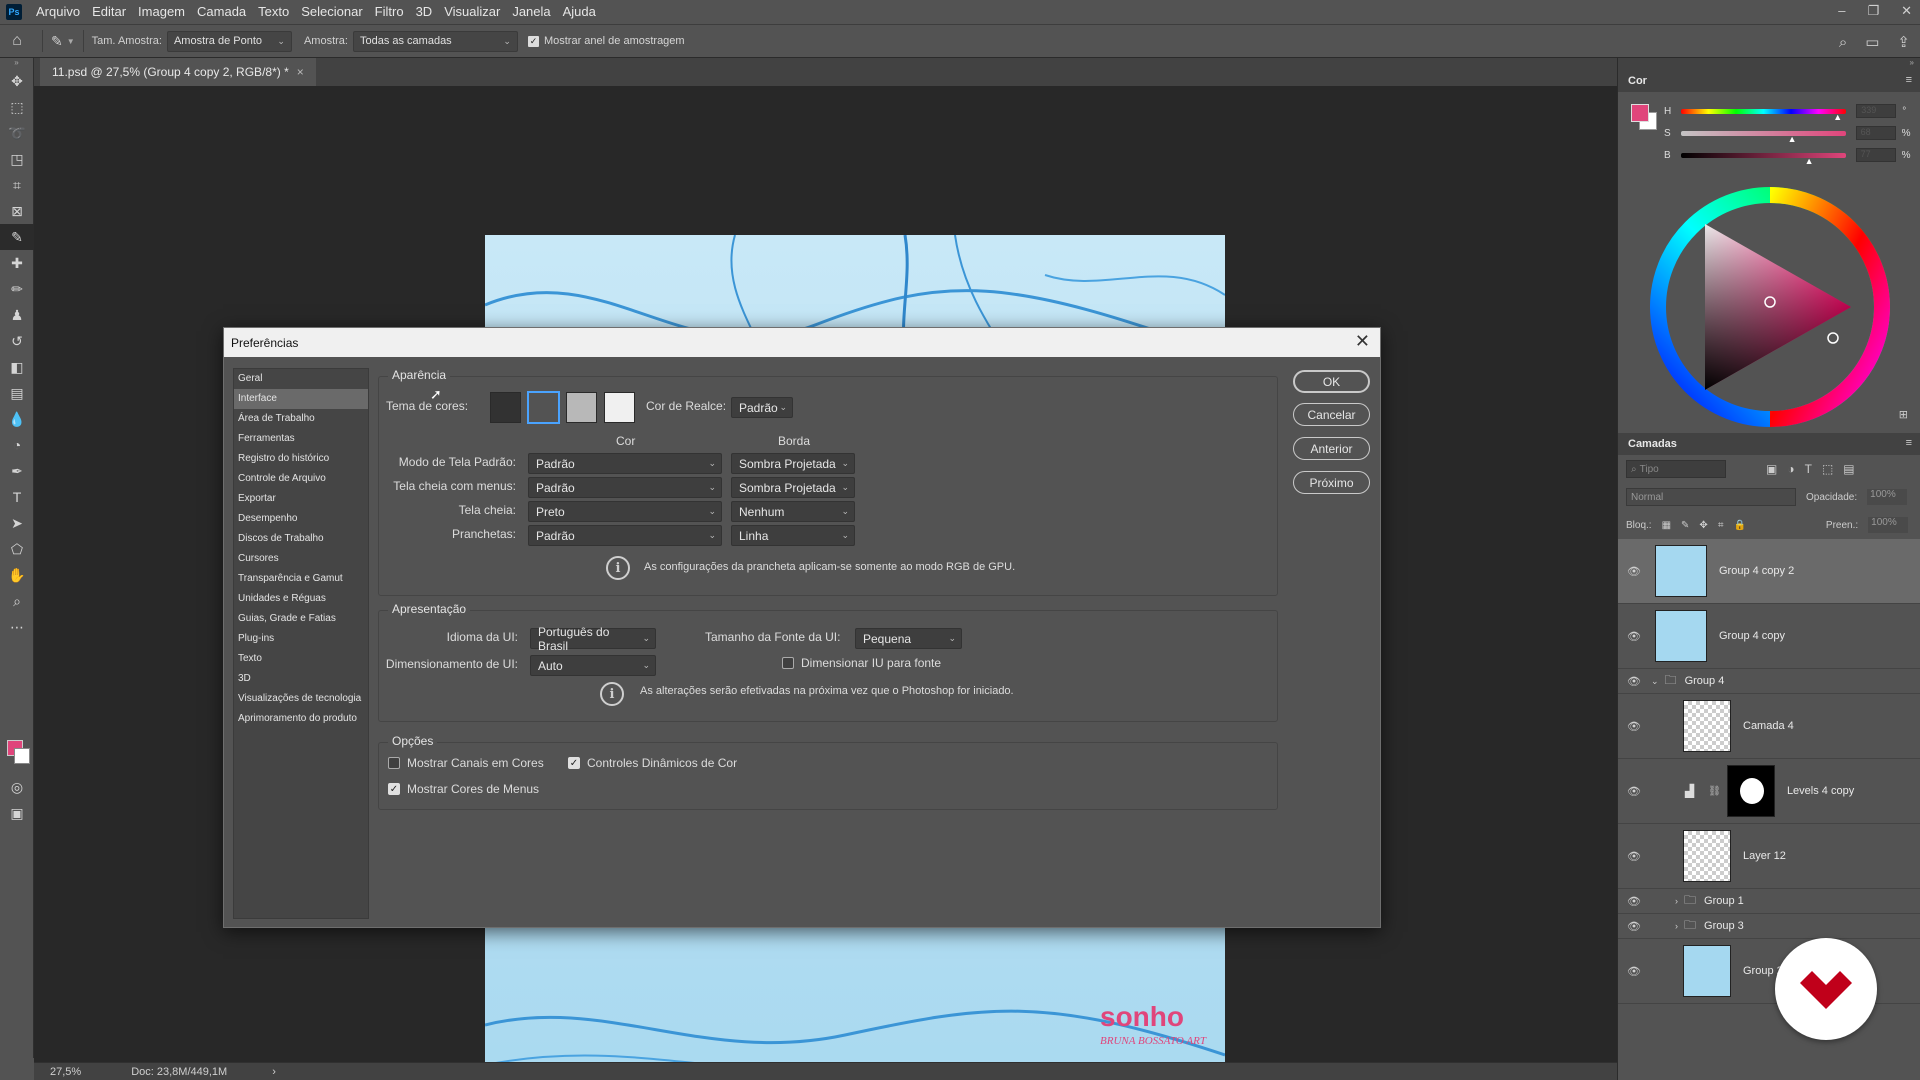 Image resolution: width=1920 pixels, height=1080 pixels. I want to click on lock-all-icon: 🔒, so click(1739, 525).